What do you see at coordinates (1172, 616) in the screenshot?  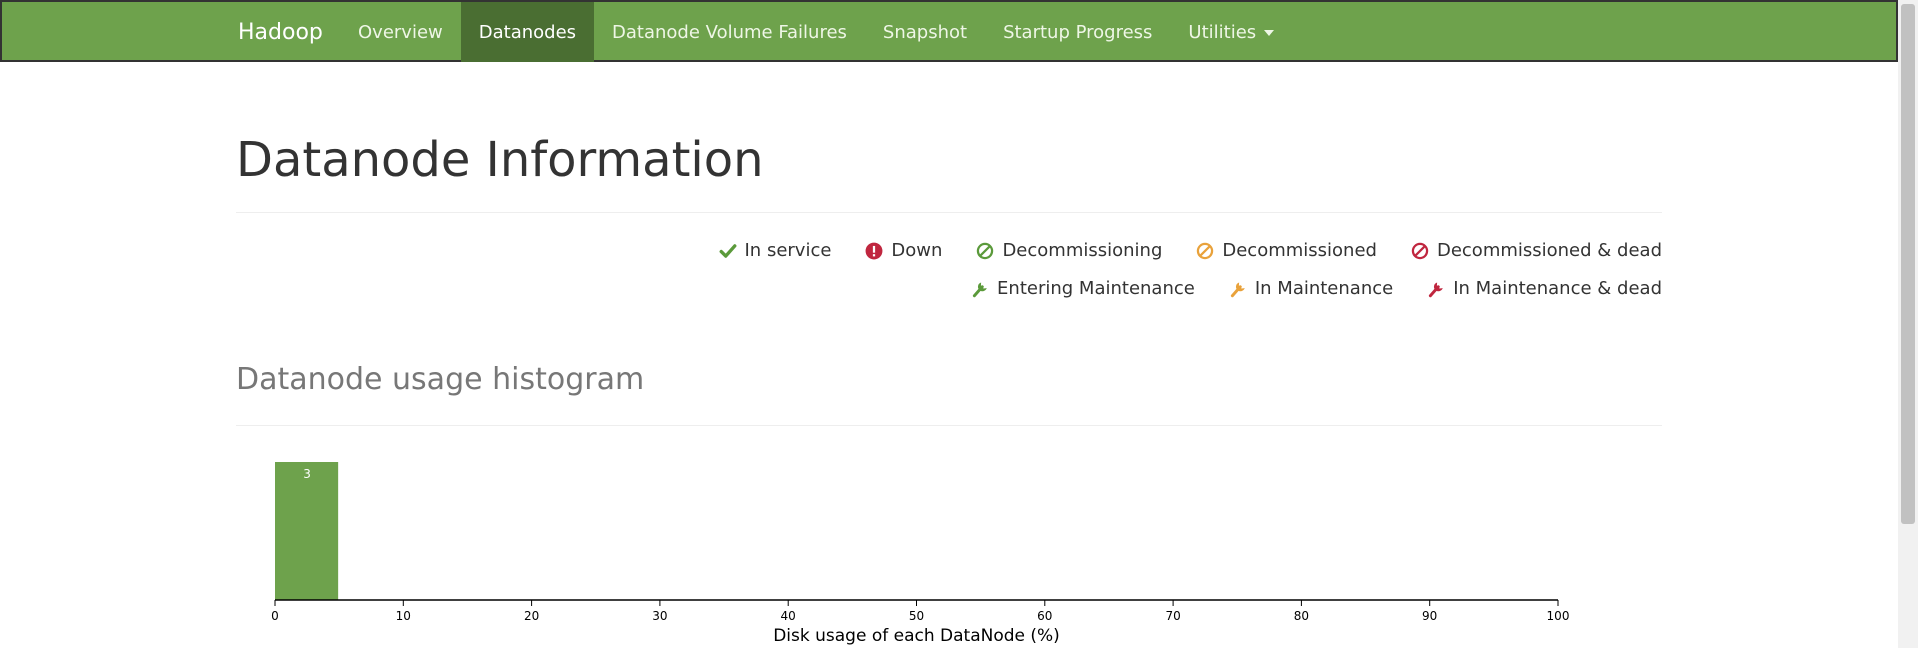 I see `x-tick-label: 70` at bounding box center [1172, 616].